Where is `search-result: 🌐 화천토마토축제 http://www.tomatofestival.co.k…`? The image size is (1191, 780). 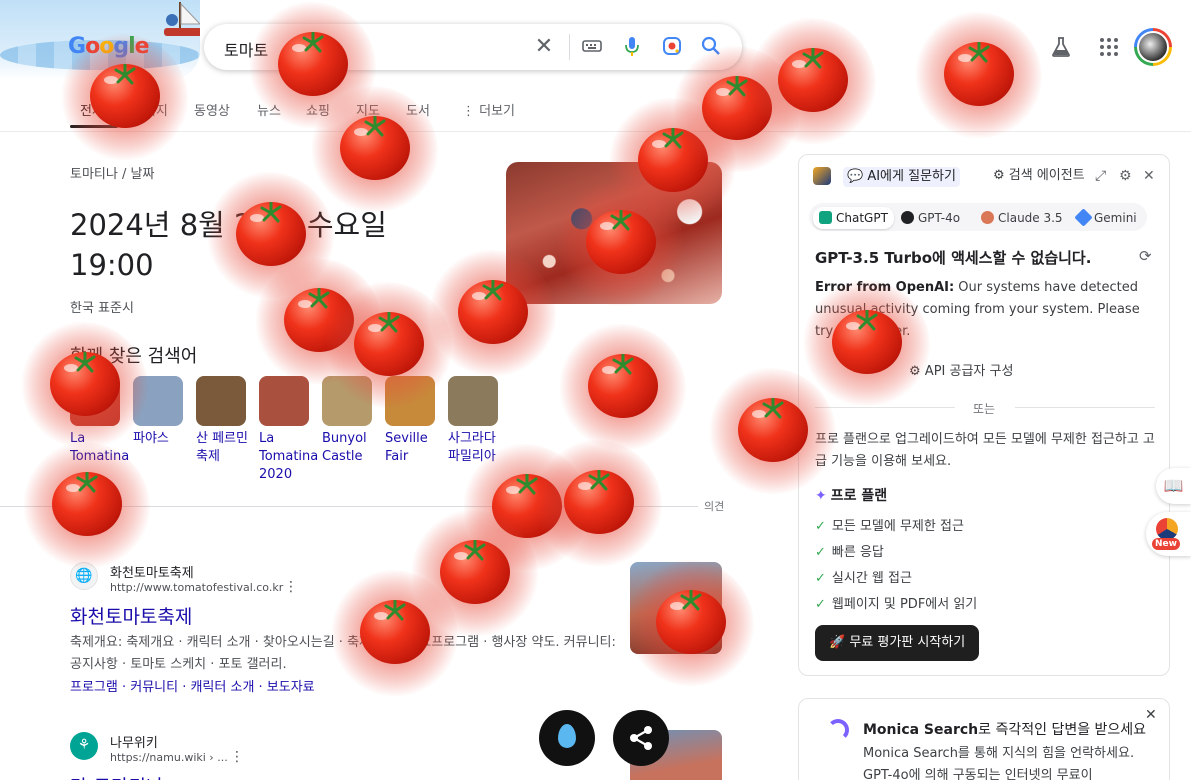
search-result: 🌐 화천토마토축제 http://www.tomatofestival.co.k… is located at coordinates (350, 632).